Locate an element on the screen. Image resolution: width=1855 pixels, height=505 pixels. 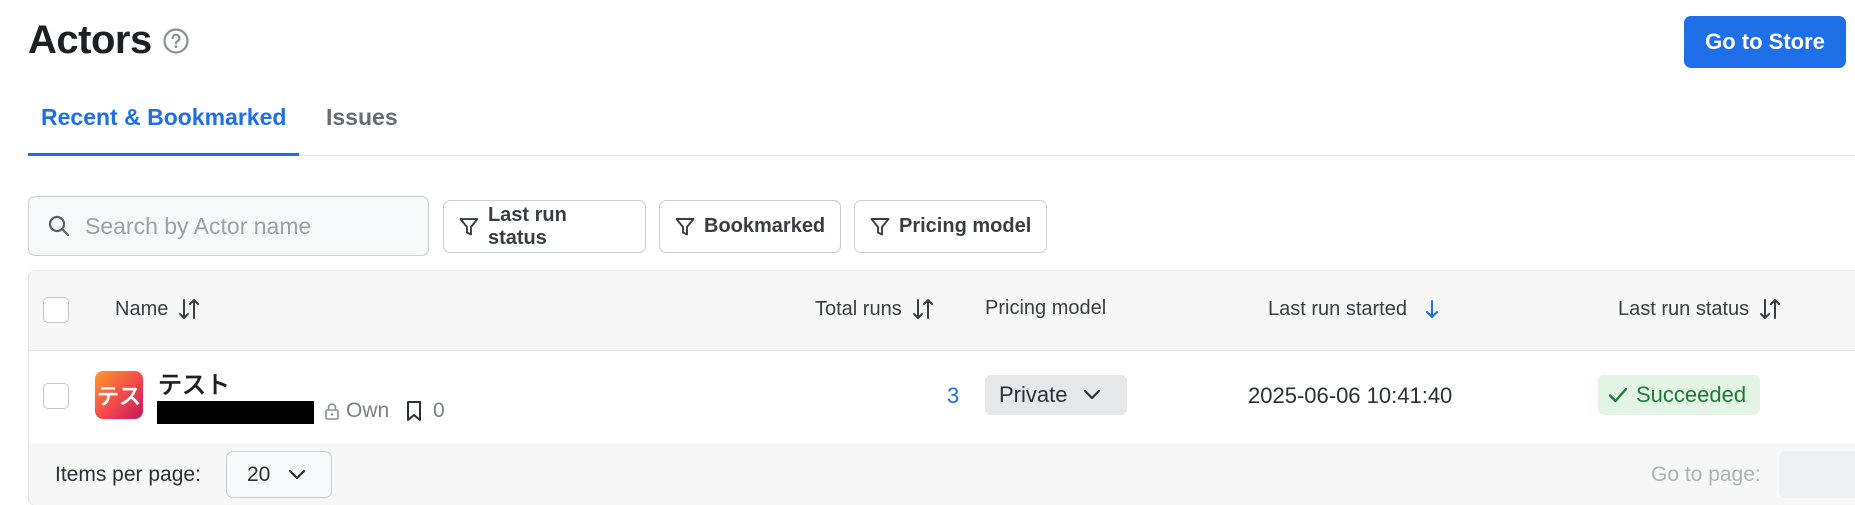
tab-bar: Recent & Bookmarked Issues is located at coordinates (941, 126).